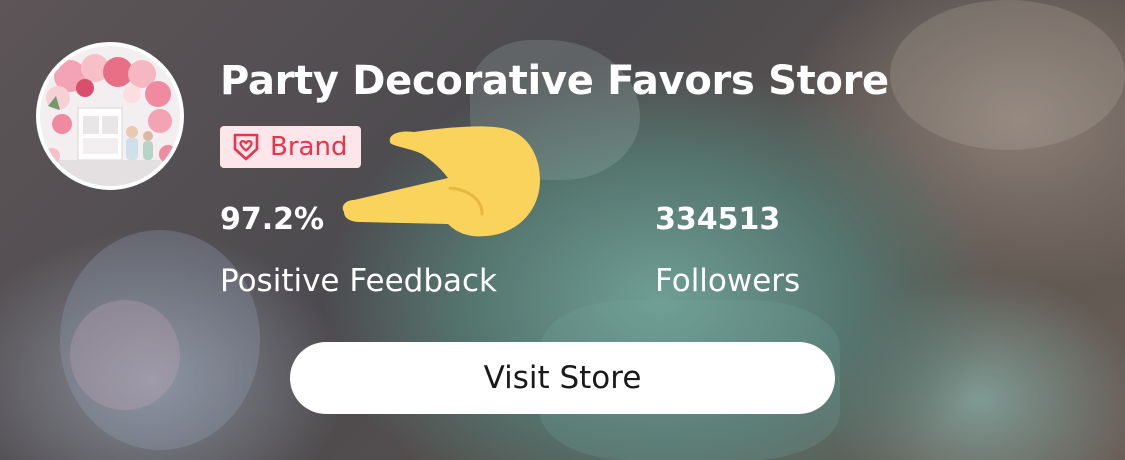  What do you see at coordinates (562, 378) in the screenshot?
I see `visit-store-button: Visit Store` at bounding box center [562, 378].